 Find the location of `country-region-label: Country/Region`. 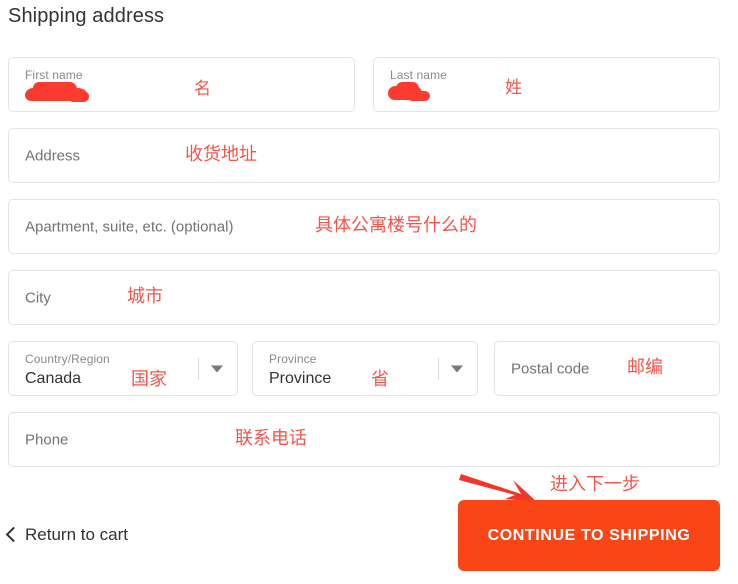

country-region-label: Country/Region is located at coordinates (67, 359).